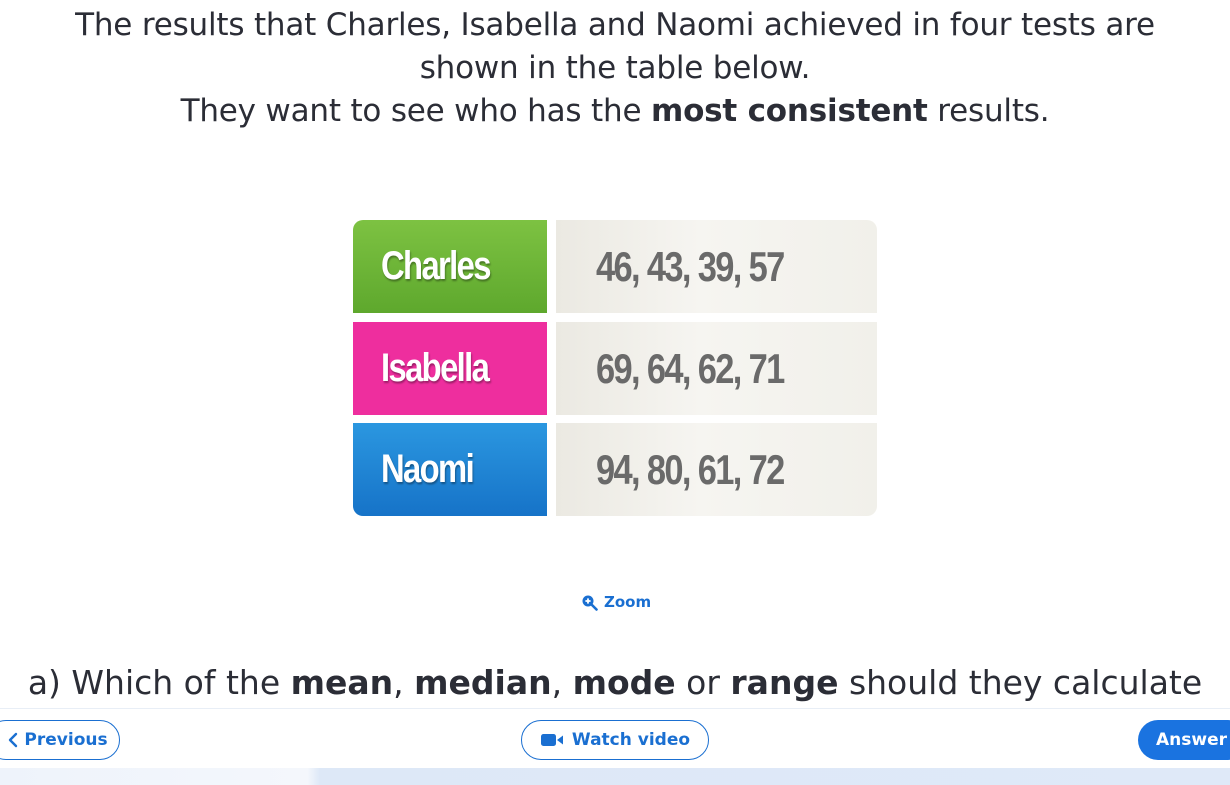 The width and height of the screenshot is (1230, 785). What do you see at coordinates (483, 682) in the screenshot?
I see `term-median: median` at bounding box center [483, 682].